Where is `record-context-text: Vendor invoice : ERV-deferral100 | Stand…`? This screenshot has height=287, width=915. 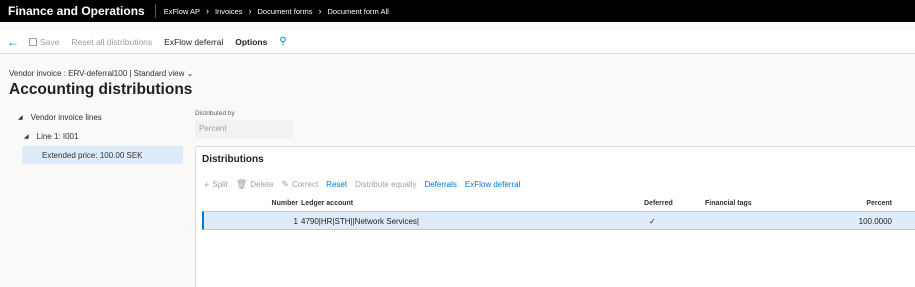
record-context-text: Vendor invoice : ERV-deferral100 | Stand… is located at coordinates (97, 73).